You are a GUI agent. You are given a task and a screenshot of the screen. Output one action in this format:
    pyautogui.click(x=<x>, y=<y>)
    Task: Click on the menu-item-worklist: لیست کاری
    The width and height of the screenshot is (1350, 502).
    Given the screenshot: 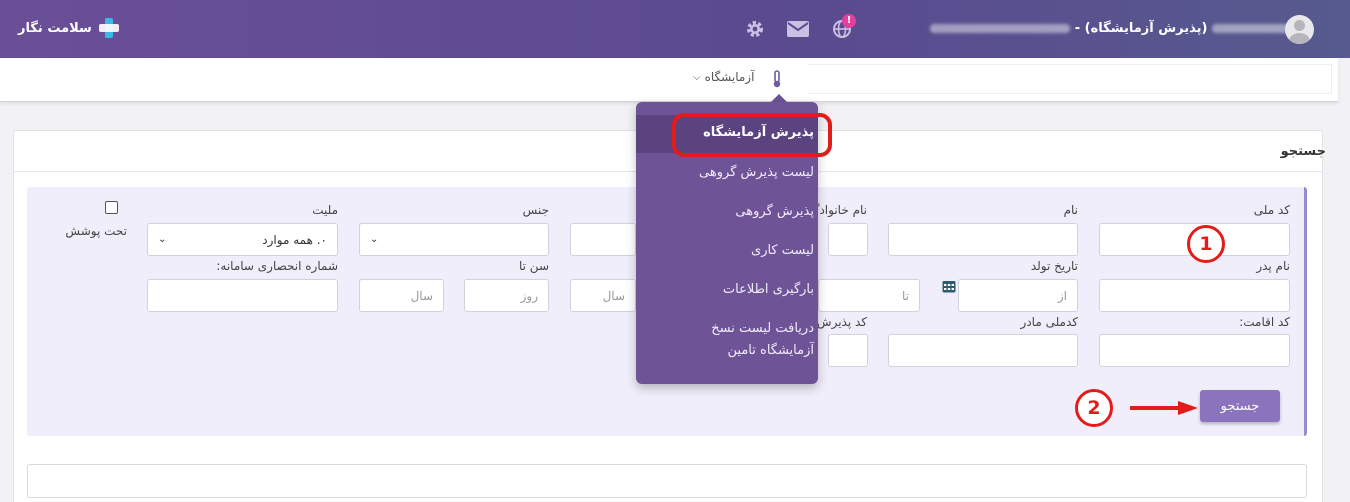 What is the action you would take?
    pyautogui.click(x=782, y=251)
    